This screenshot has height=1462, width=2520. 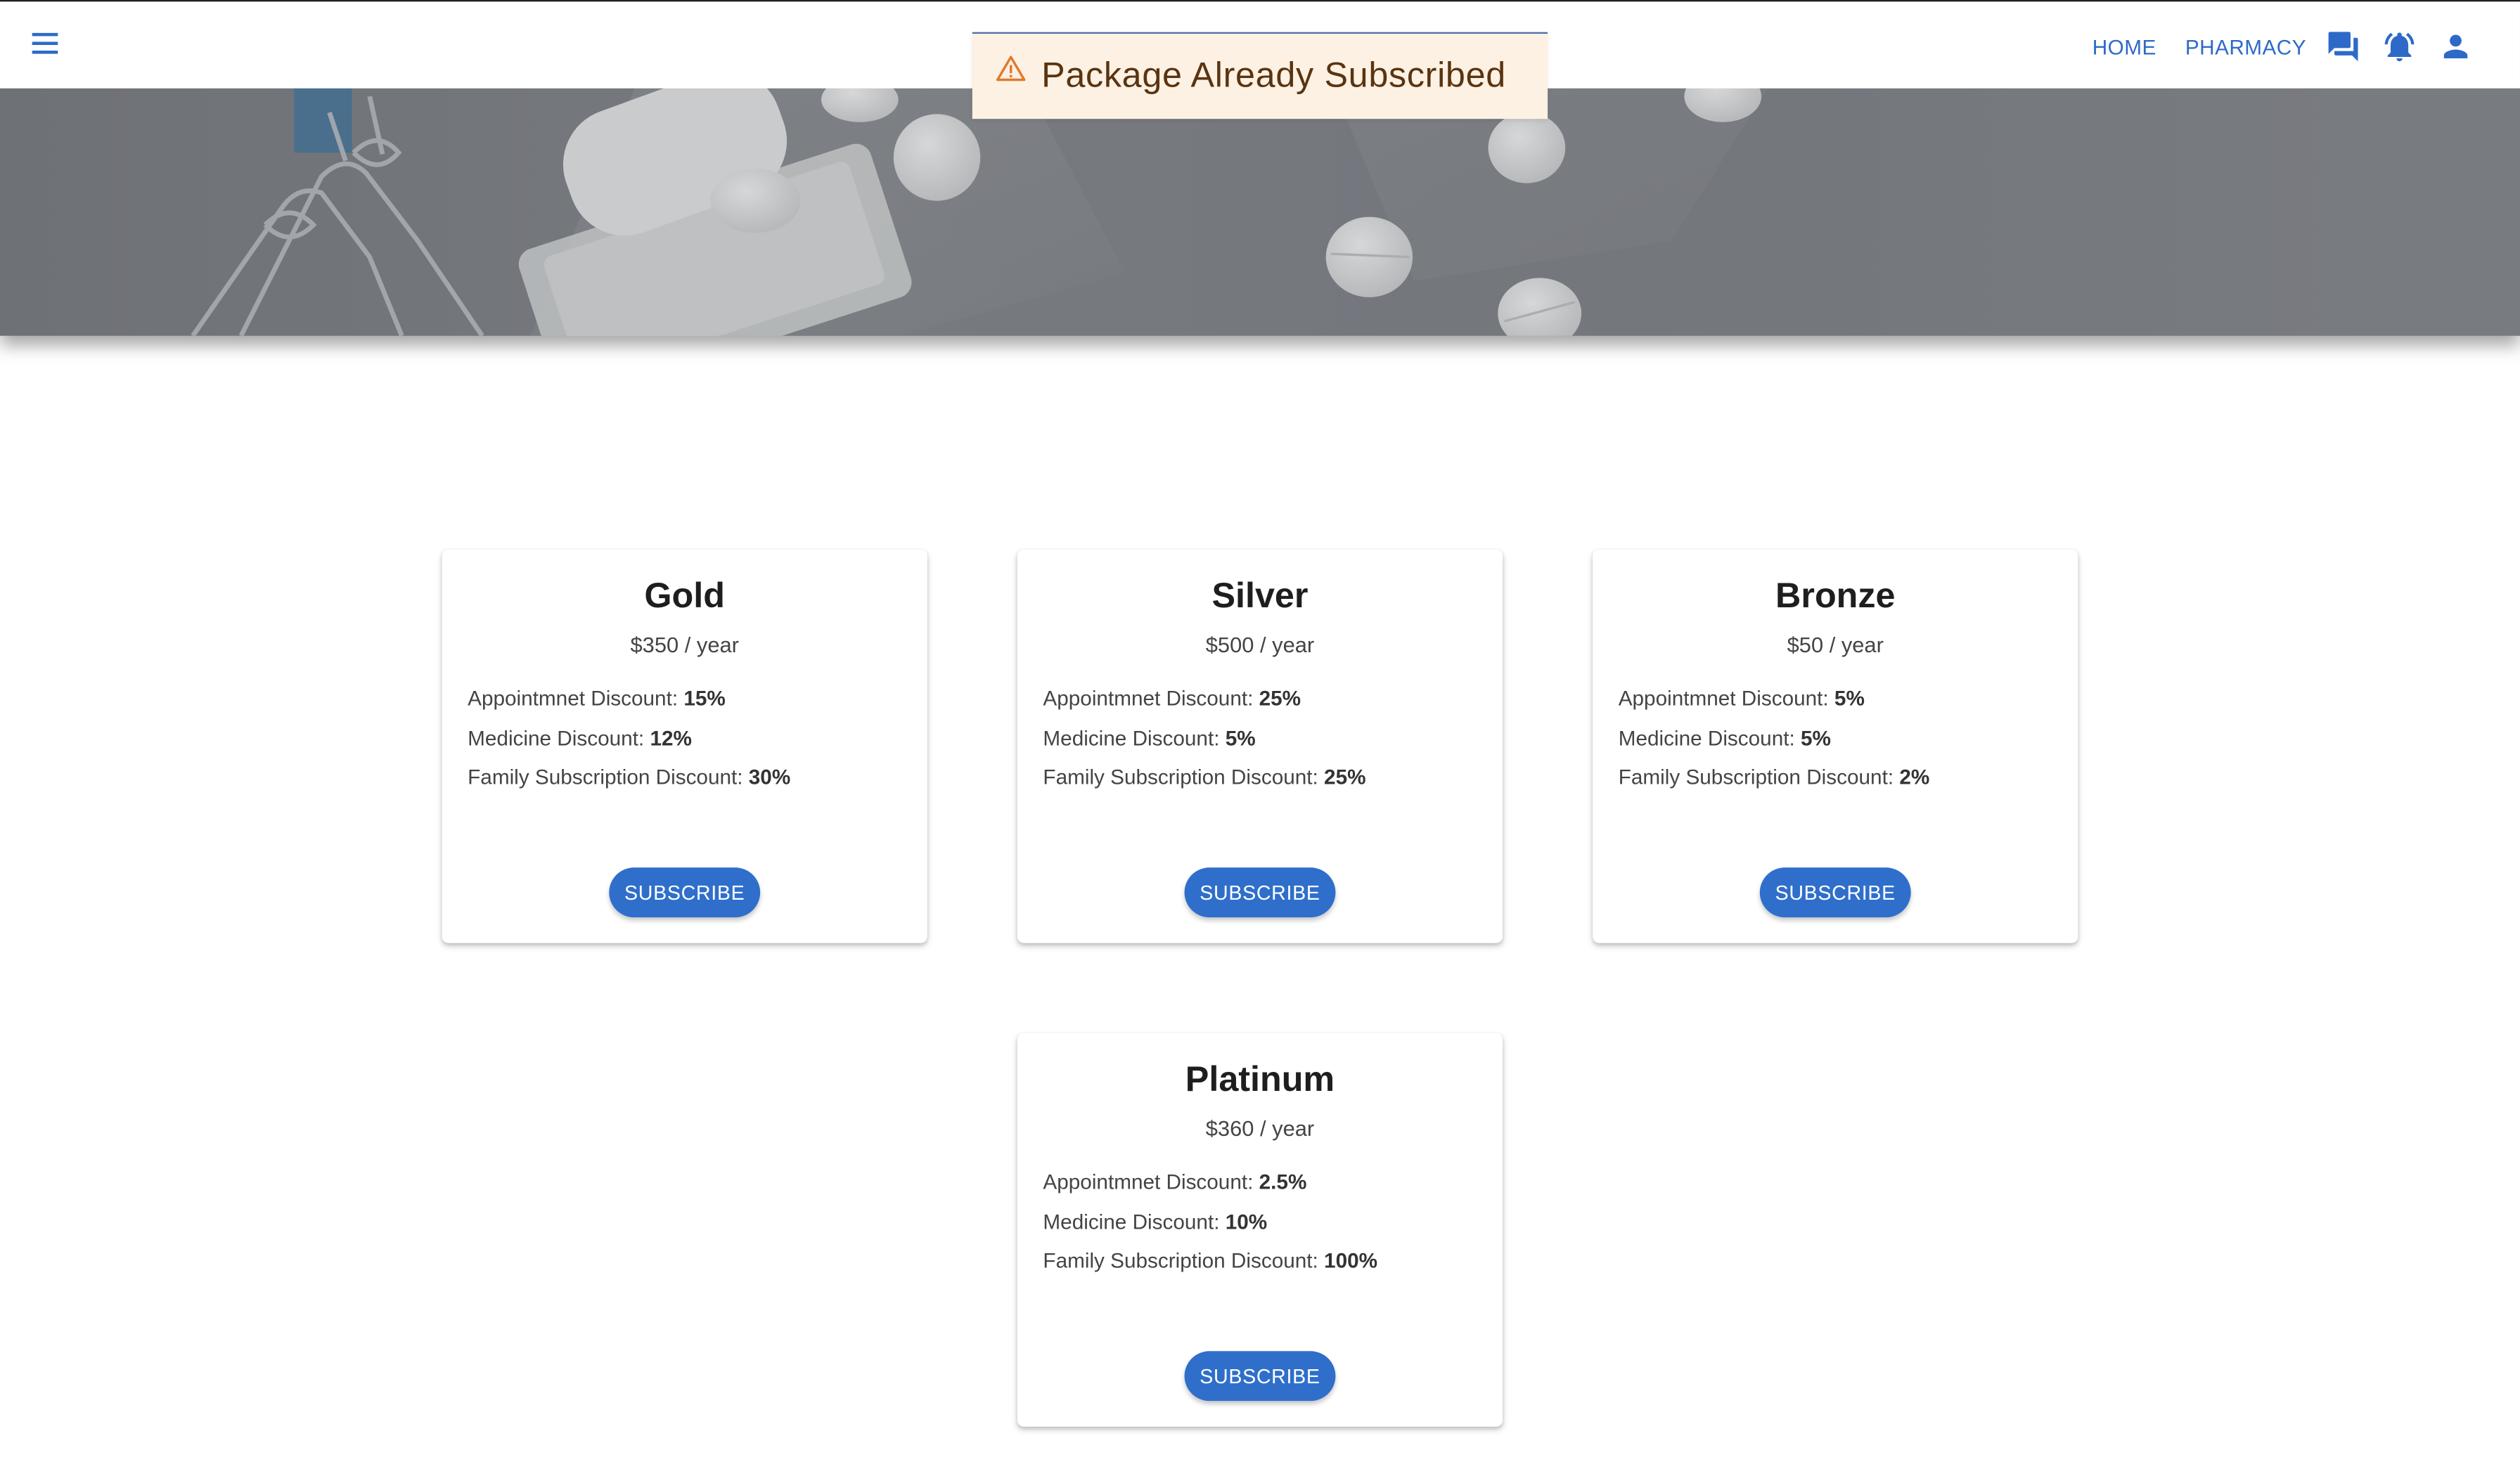 I want to click on plan-price: $350 / year, so click(x=684, y=645).